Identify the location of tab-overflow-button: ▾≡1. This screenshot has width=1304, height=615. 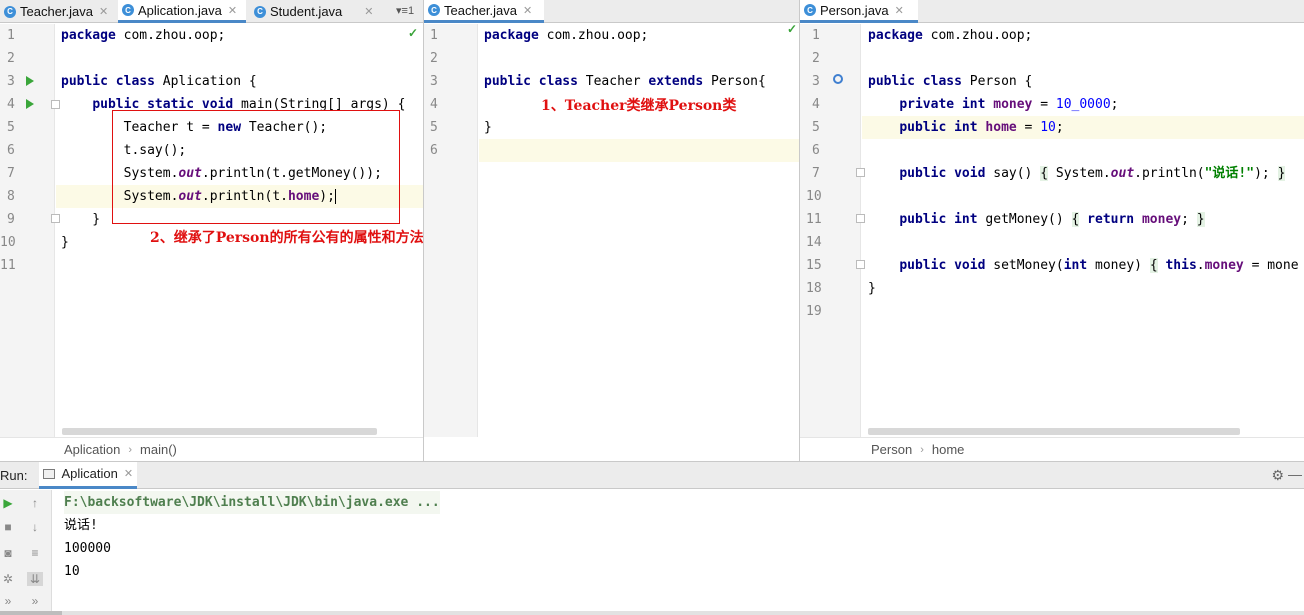
(405, 10).